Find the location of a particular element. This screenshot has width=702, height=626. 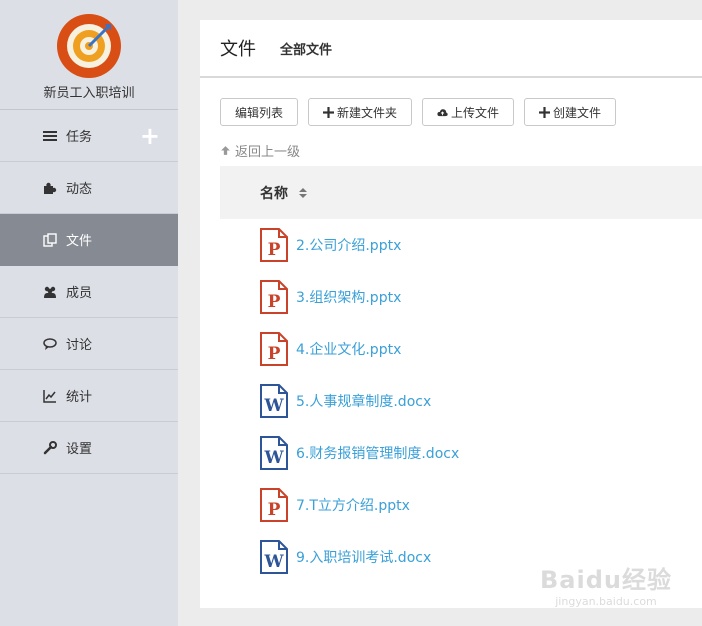

file-row: W 5.人事规章制度.docx is located at coordinates (461, 401).